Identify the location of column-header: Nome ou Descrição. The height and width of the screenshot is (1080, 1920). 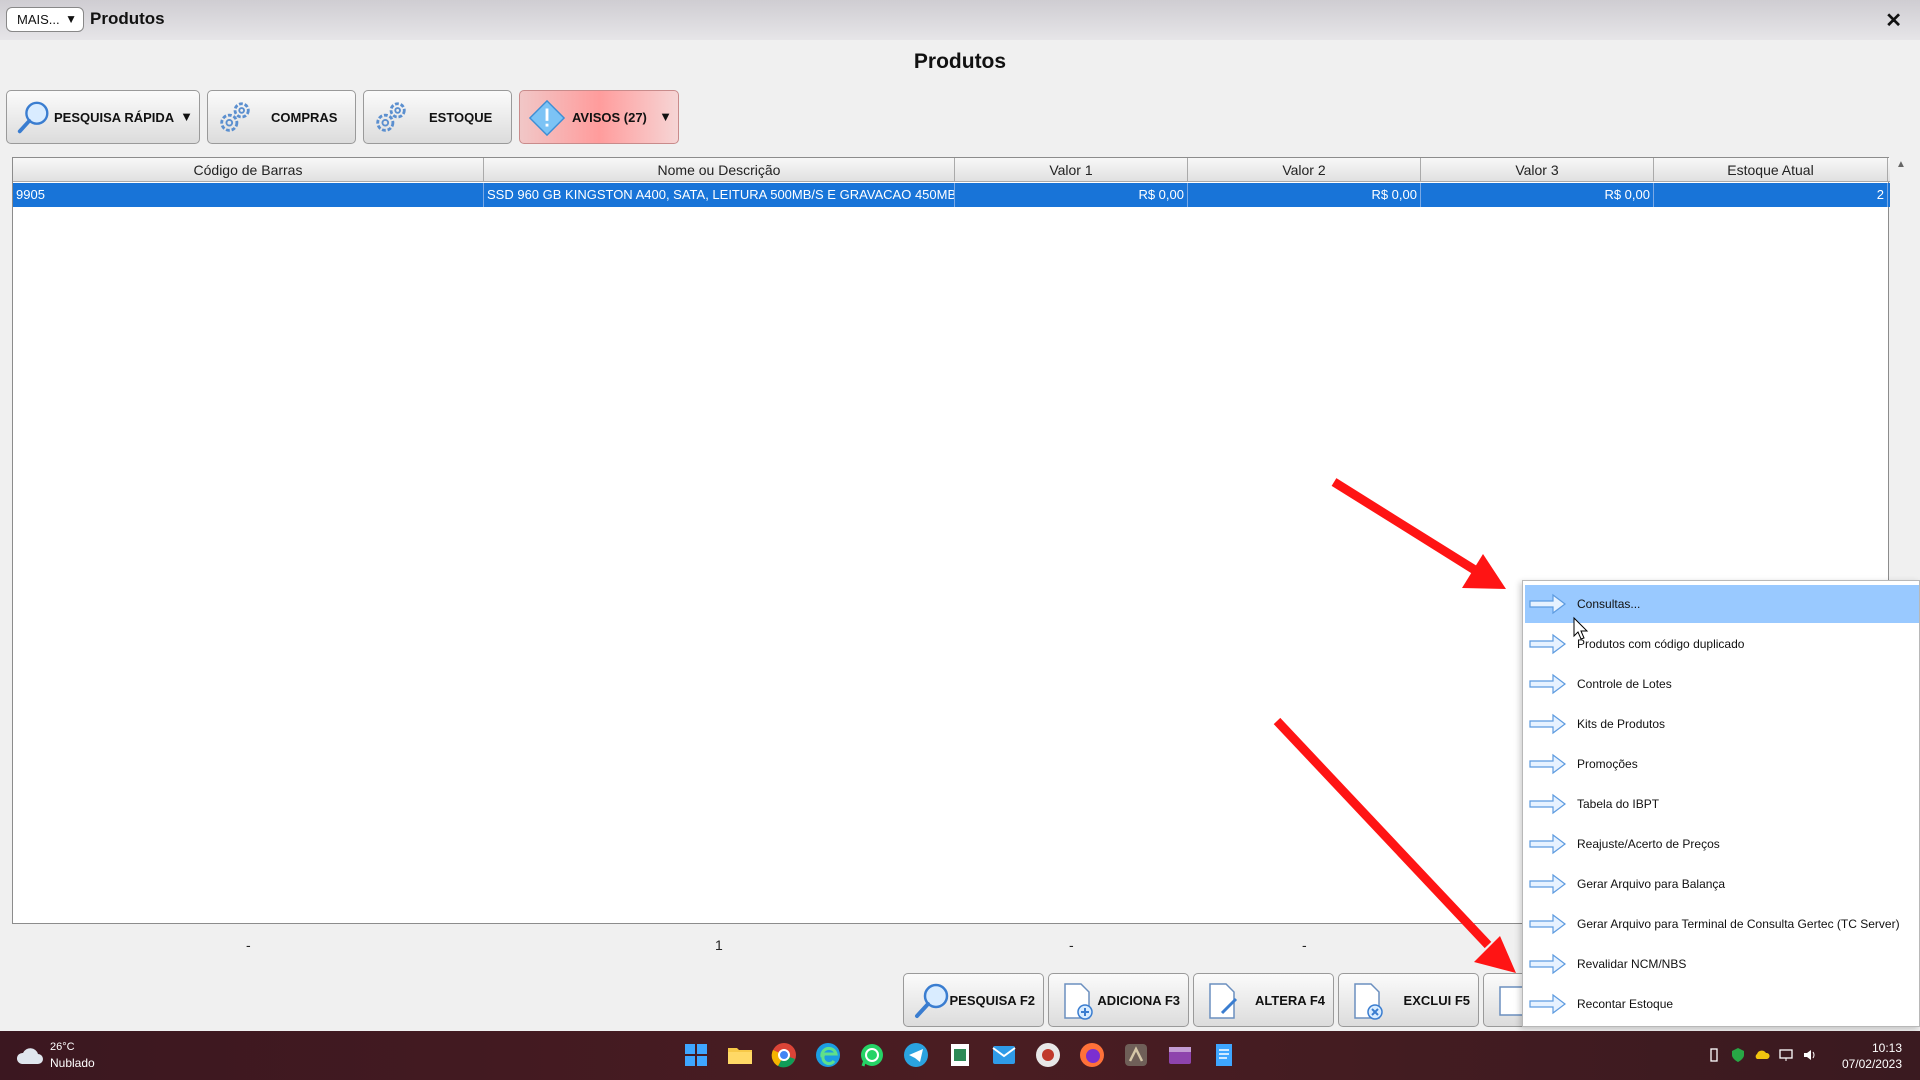
(719, 170).